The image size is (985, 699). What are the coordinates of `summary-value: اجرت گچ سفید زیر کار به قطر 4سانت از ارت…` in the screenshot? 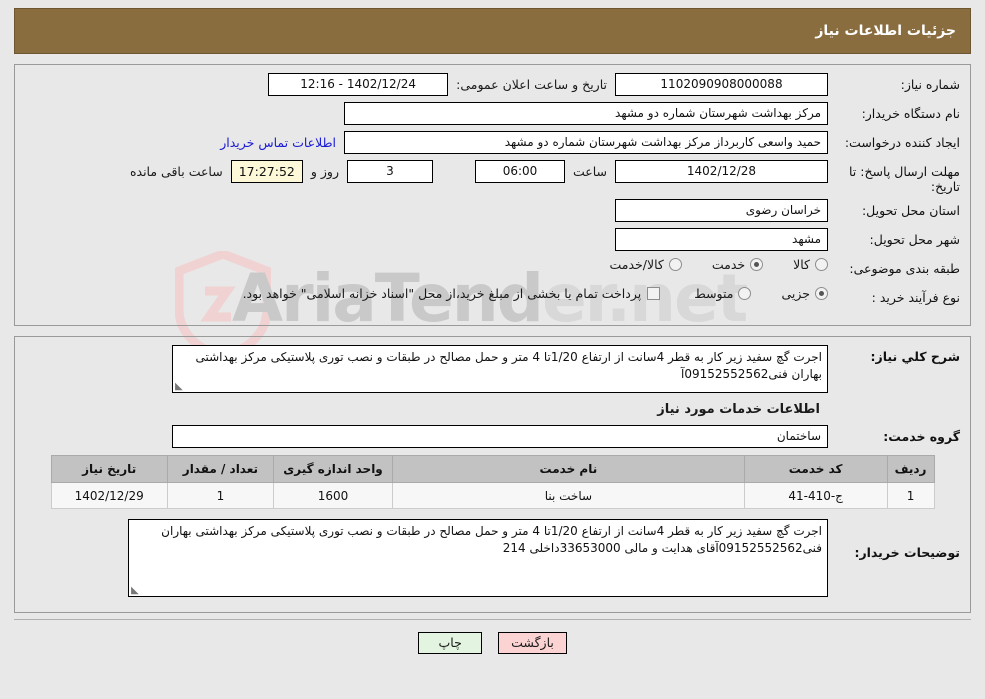 It's located at (508, 365).